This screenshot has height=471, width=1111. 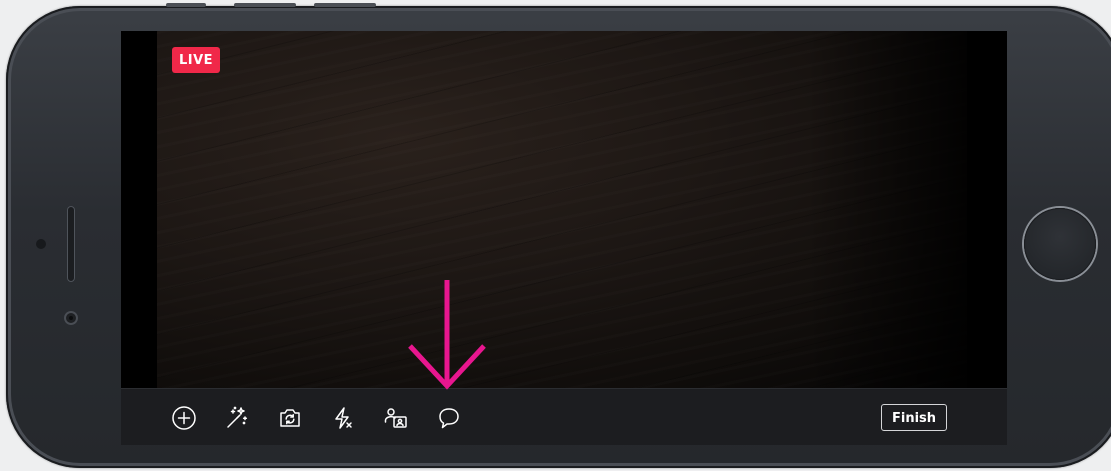 I want to click on mute-switch, so click(x=186, y=5).